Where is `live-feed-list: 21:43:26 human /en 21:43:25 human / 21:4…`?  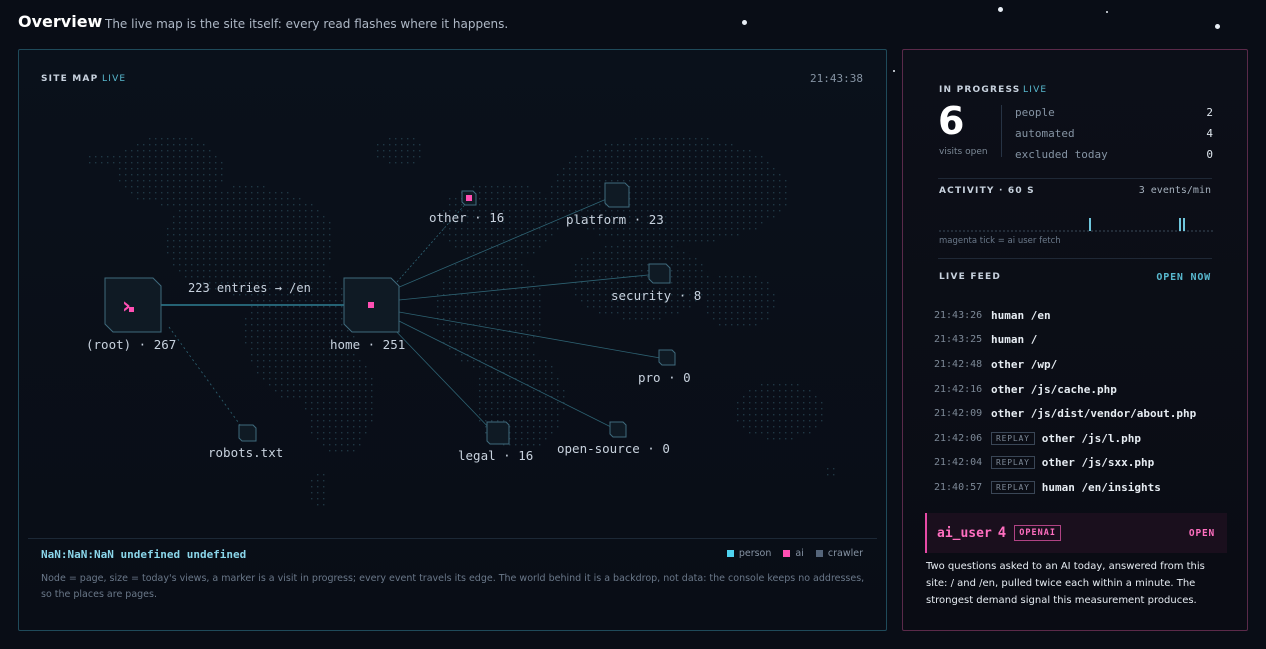 live-feed-list: 21:43:26 human /en 21:43:25 human / 21:4… is located at coordinates (1084, 401).